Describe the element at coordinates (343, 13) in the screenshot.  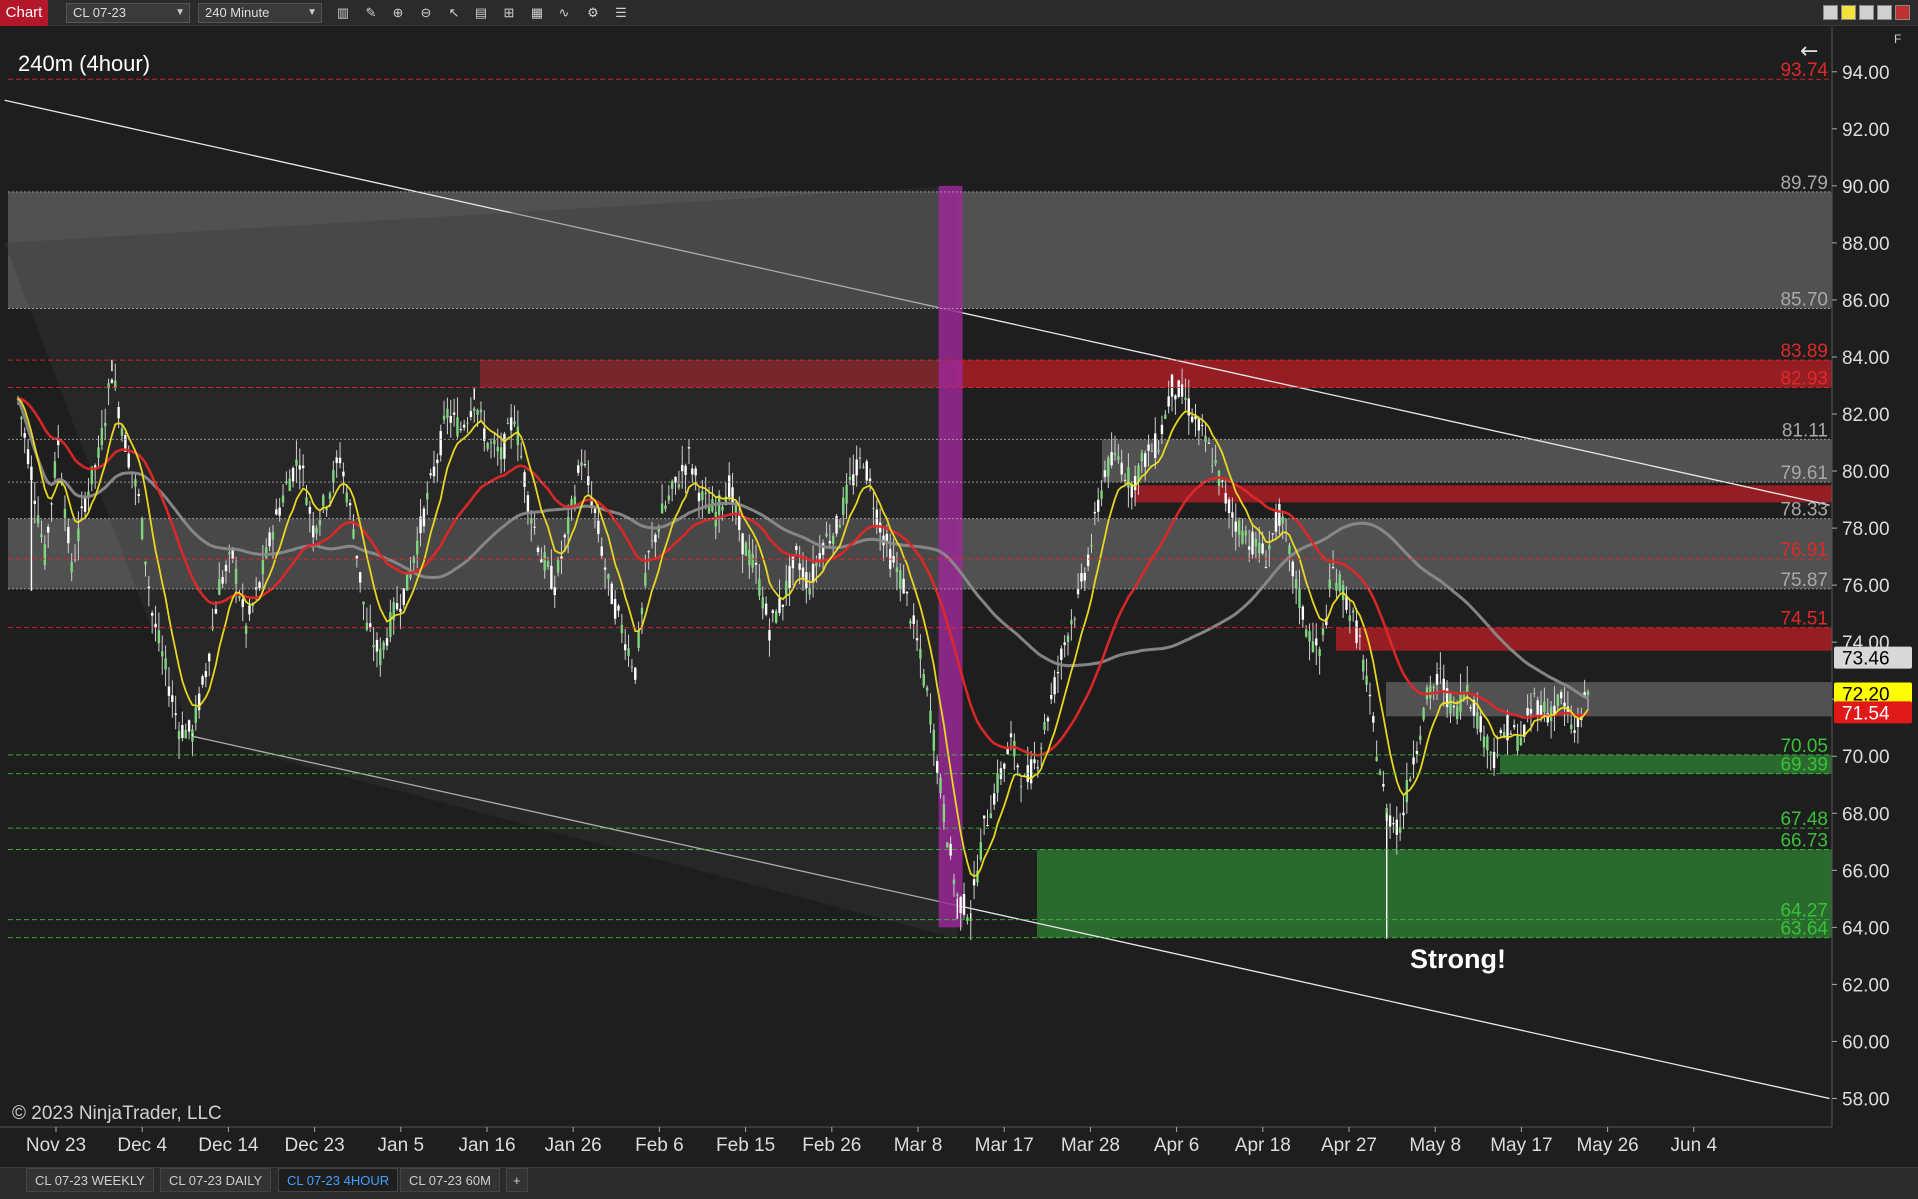
I see `bar-type-icon: ▥` at that location.